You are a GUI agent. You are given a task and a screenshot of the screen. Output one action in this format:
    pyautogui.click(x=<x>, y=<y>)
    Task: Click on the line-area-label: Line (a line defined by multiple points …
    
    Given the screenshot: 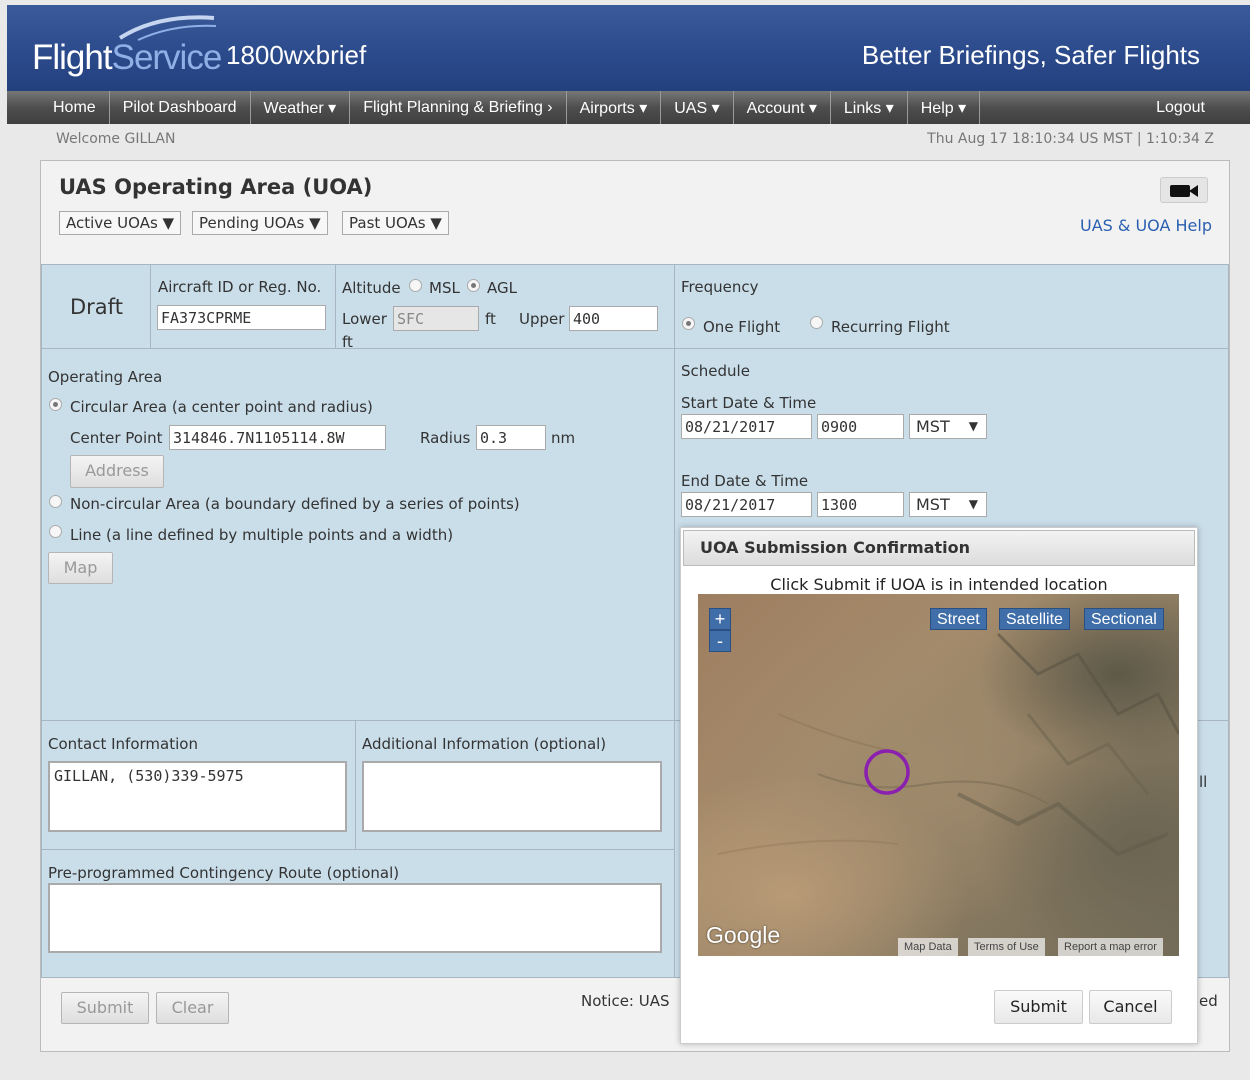 What is the action you would take?
    pyautogui.click(x=262, y=535)
    